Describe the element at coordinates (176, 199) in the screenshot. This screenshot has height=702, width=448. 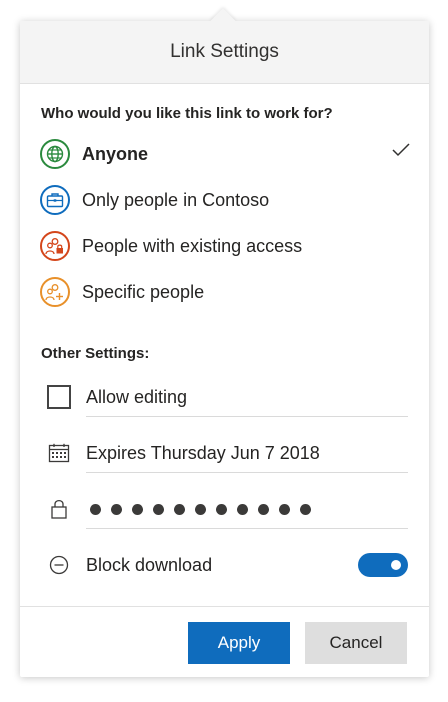
I see `option-contoso-label: Only people in Contoso` at that location.